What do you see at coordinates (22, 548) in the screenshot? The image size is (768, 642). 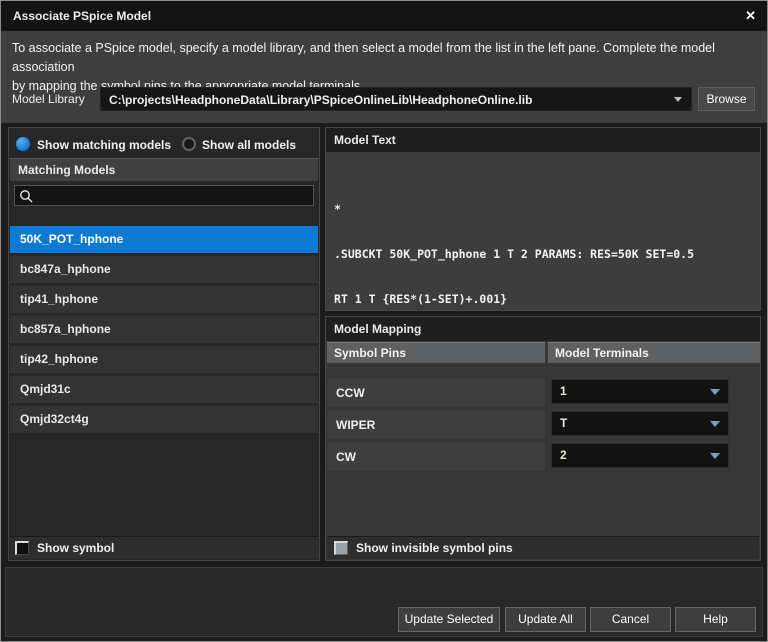 I see `show-symbol-checkbox` at bounding box center [22, 548].